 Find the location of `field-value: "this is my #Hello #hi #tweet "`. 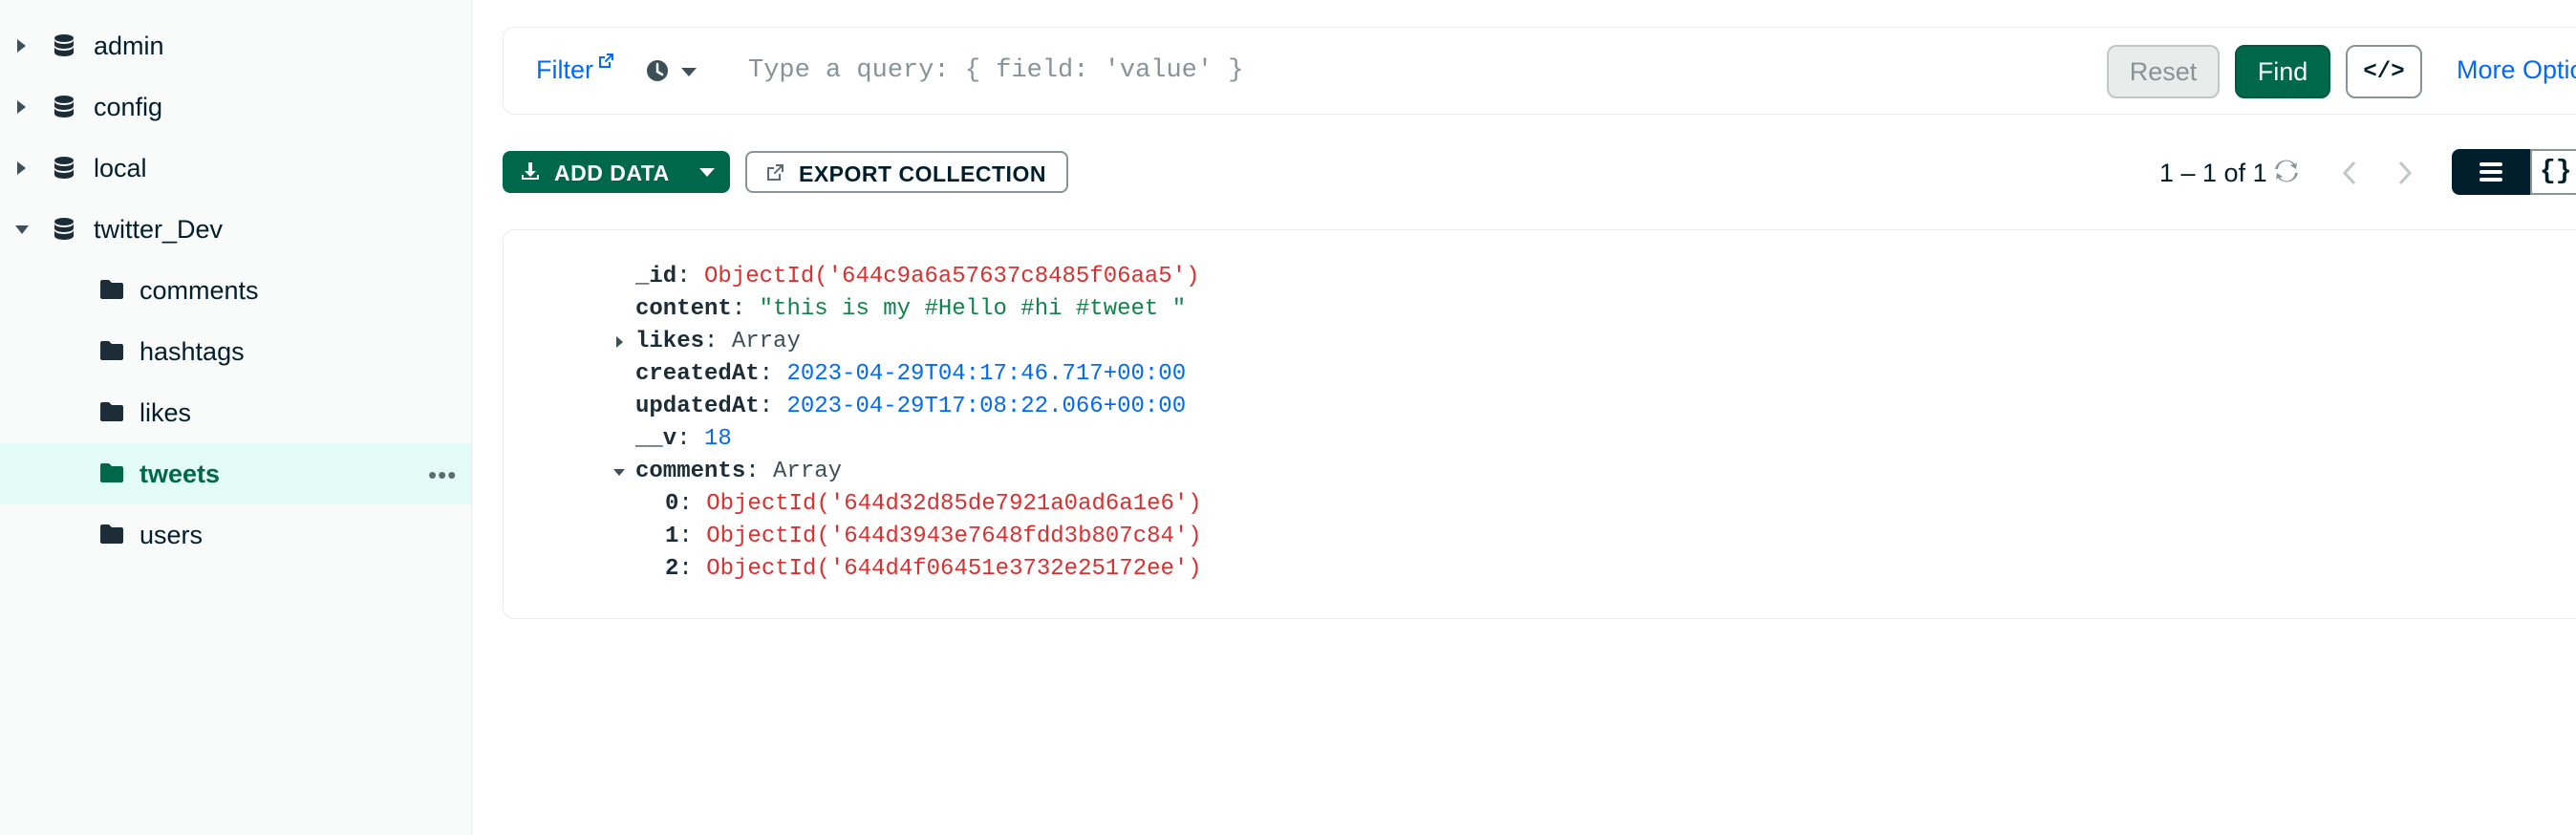

field-value: "this is my #Hello #hi #tweet " is located at coordinates (973, 309).